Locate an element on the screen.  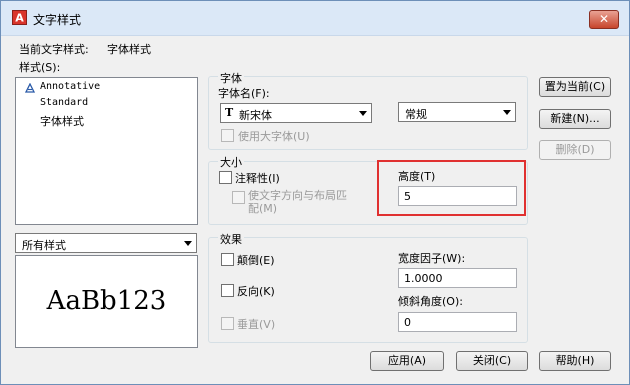
style-item-annotative: Annotative is located at coordinates (70, 86).